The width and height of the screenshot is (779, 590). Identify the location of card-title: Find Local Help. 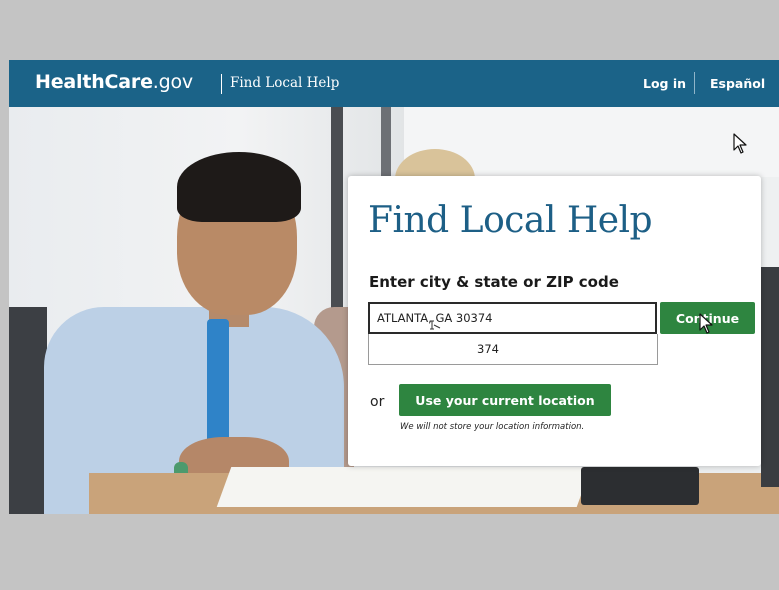
(510, 220).